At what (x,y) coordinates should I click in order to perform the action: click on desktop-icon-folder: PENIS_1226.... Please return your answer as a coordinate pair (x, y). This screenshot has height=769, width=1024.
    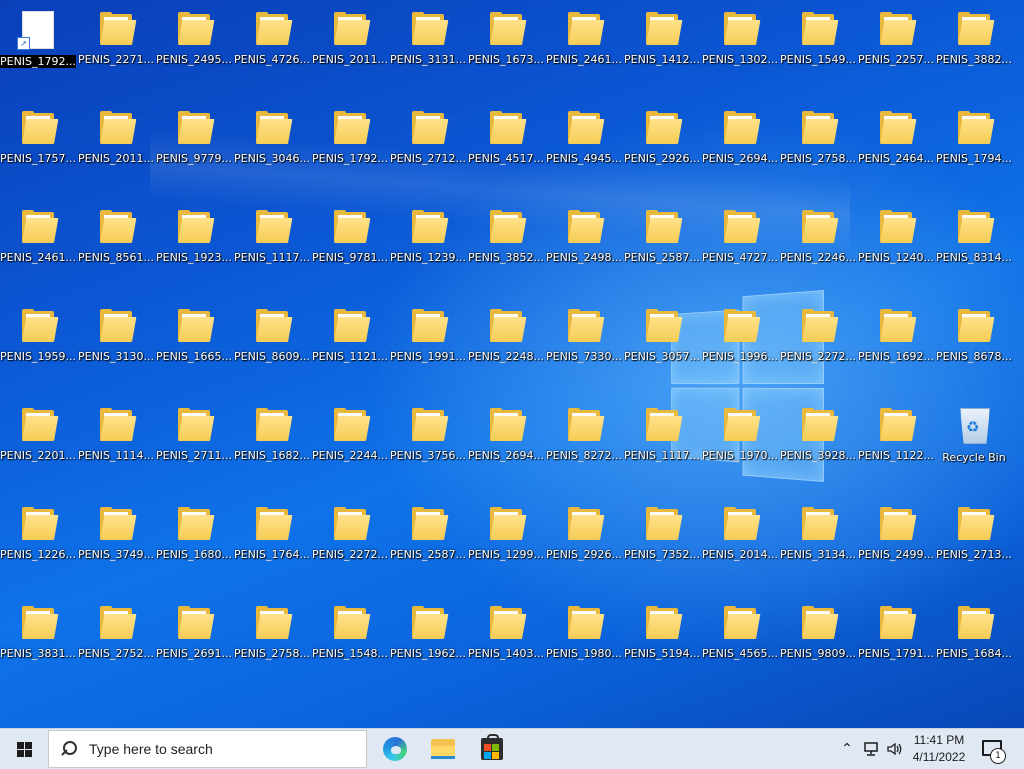
    Looking at the image, I should click on (38, 537).